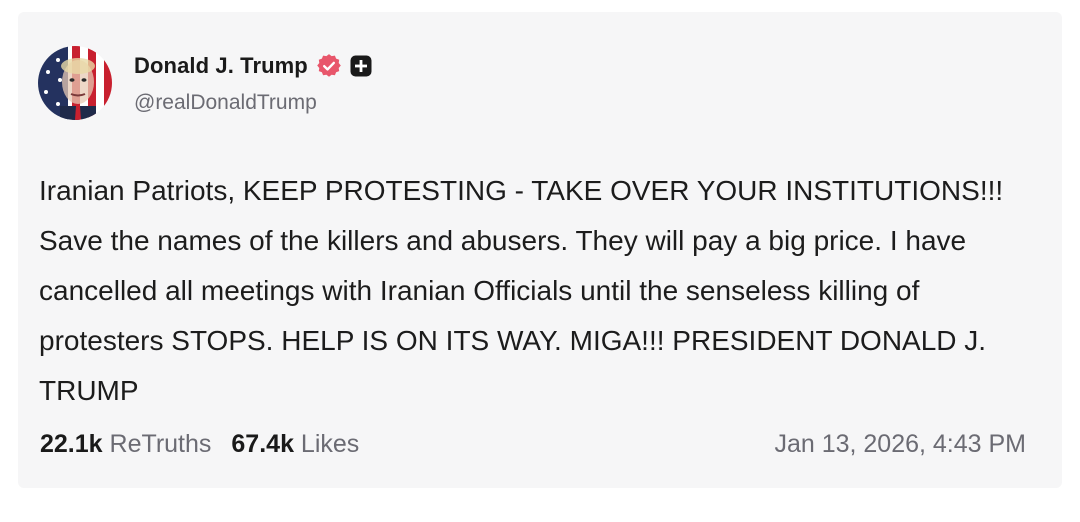 The width and height of the screenshot is (1080, 522). I want to click on author-name-row: Donald J. Trump, so click(253, 66).